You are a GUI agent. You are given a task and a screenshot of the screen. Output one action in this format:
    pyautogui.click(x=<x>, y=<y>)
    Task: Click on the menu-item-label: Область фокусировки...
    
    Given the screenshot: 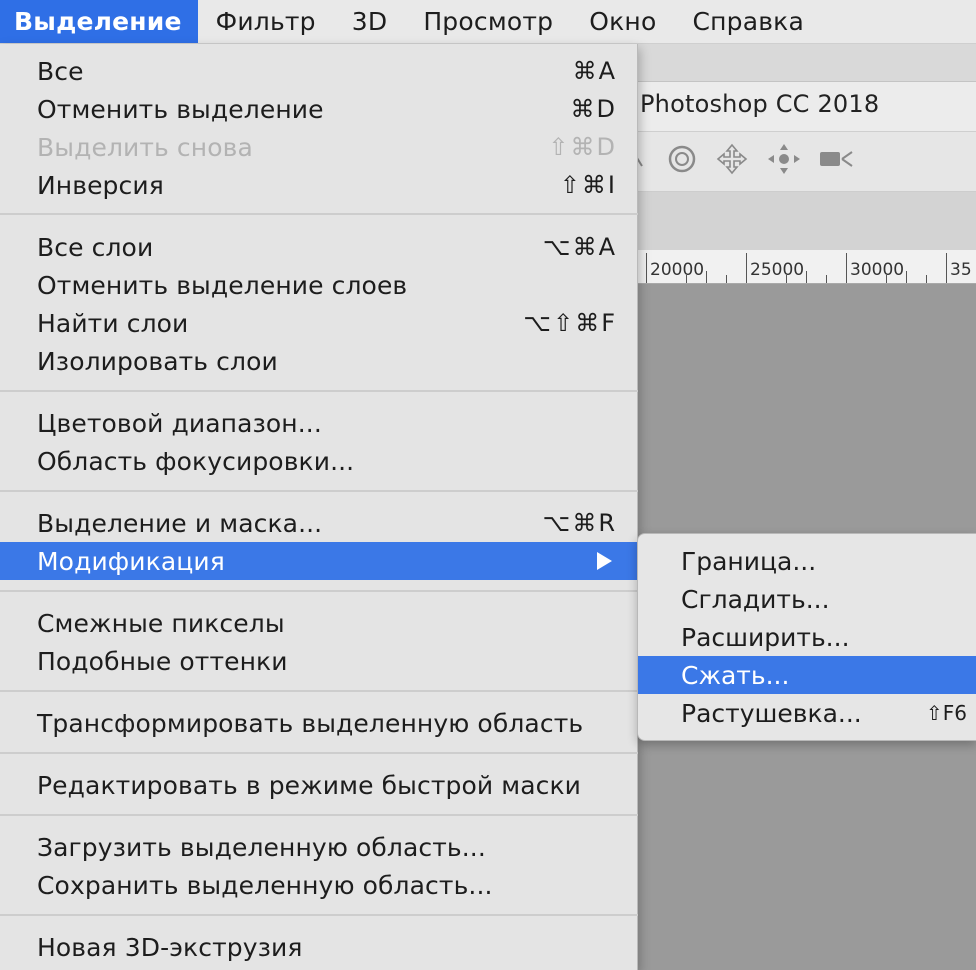 What is the action you would take?
    pyautogui.click(x=196, y=461)
    